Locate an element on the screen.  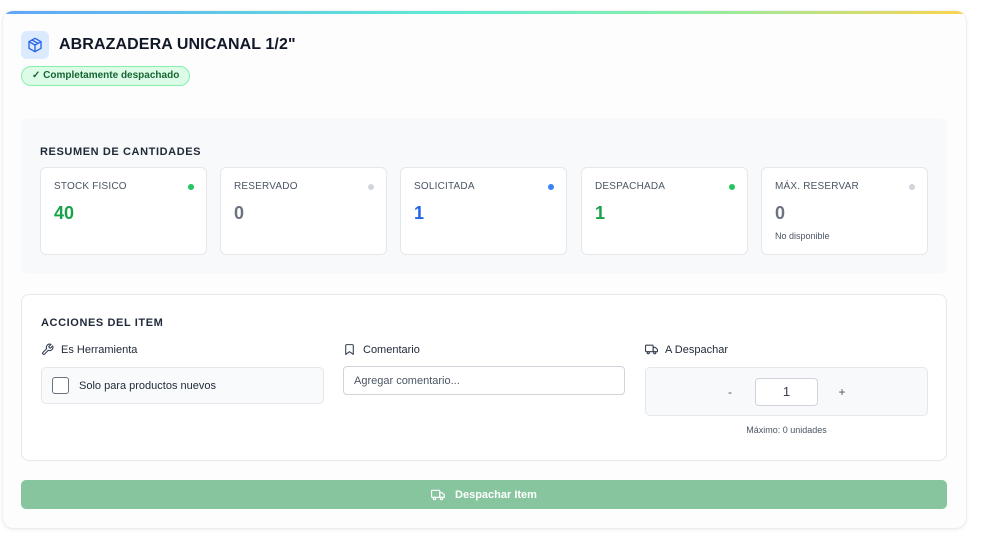
stat-label: STOCK FISICO is located at coordinates (90, 186).